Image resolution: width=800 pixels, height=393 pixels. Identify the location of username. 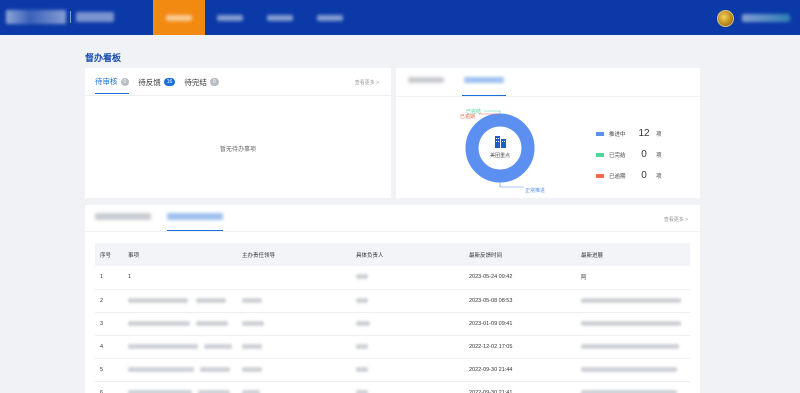
(766, 18).